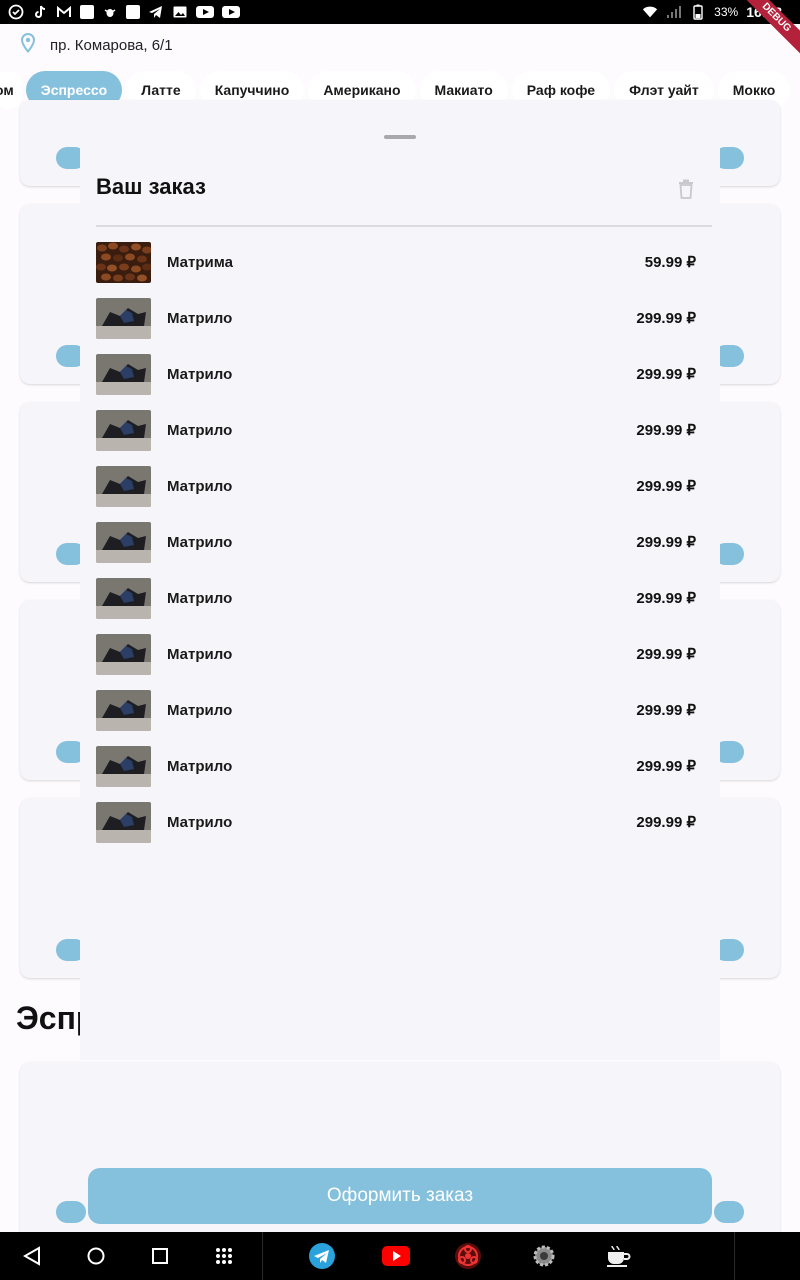  I want to click on order-title: Ваш заказ, so click(151, 186).